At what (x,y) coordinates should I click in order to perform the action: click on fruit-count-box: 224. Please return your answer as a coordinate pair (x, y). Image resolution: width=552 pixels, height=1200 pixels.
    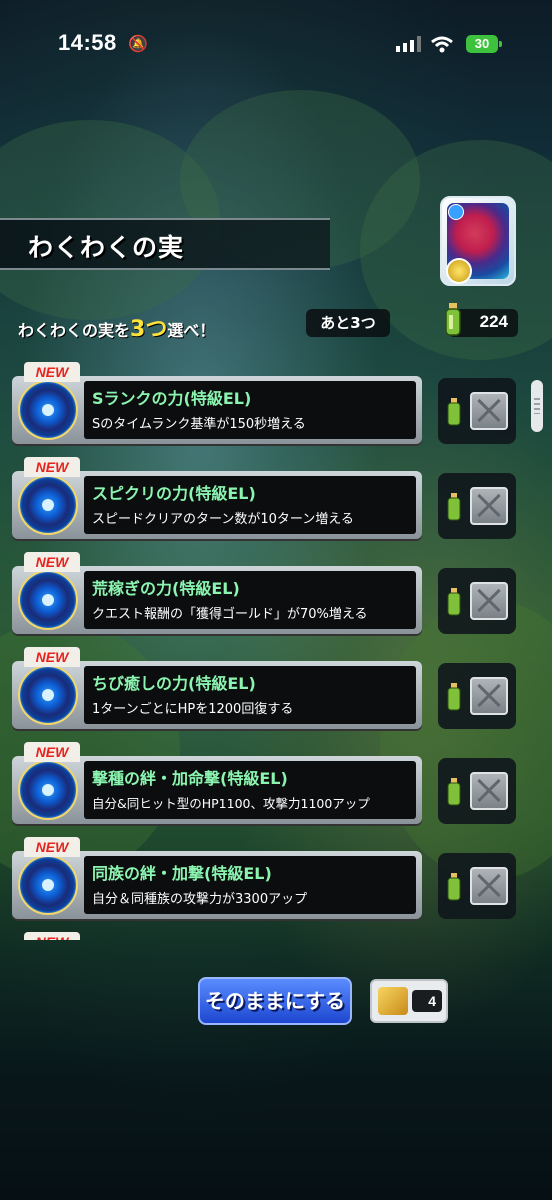
    Looking at the image, I should click on (481, 320).